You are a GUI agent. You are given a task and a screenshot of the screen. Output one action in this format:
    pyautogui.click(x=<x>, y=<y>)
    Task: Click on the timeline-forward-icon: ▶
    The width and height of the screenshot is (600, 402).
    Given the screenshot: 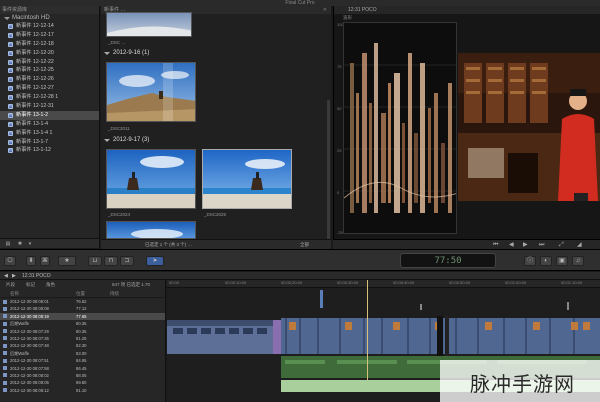 What is the action you would take?
    pyautogui.click(x=14, y=276)
    